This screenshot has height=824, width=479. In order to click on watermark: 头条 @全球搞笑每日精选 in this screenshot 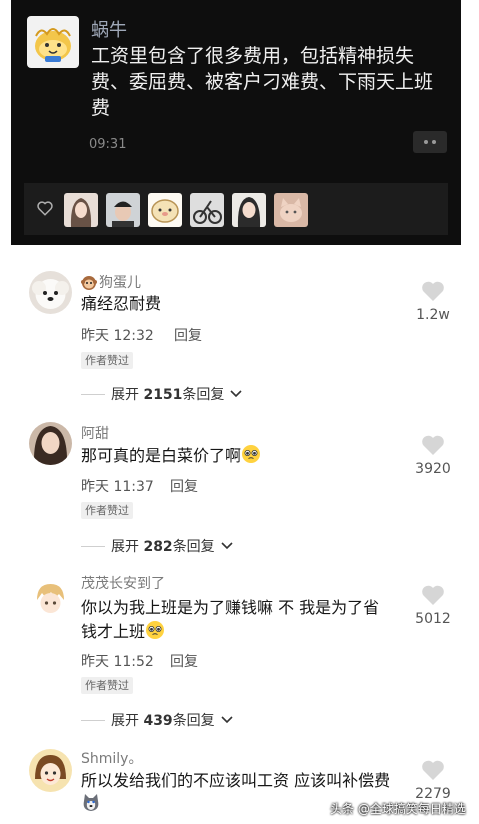, I will do `click(398, 809)`.